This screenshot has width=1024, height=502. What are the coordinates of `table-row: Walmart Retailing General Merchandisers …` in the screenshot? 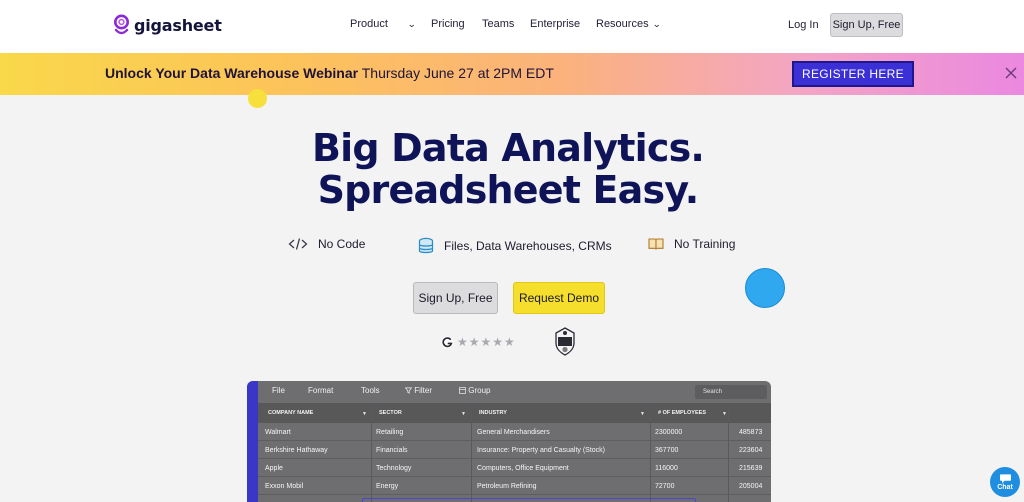 It's located at (514, 432).